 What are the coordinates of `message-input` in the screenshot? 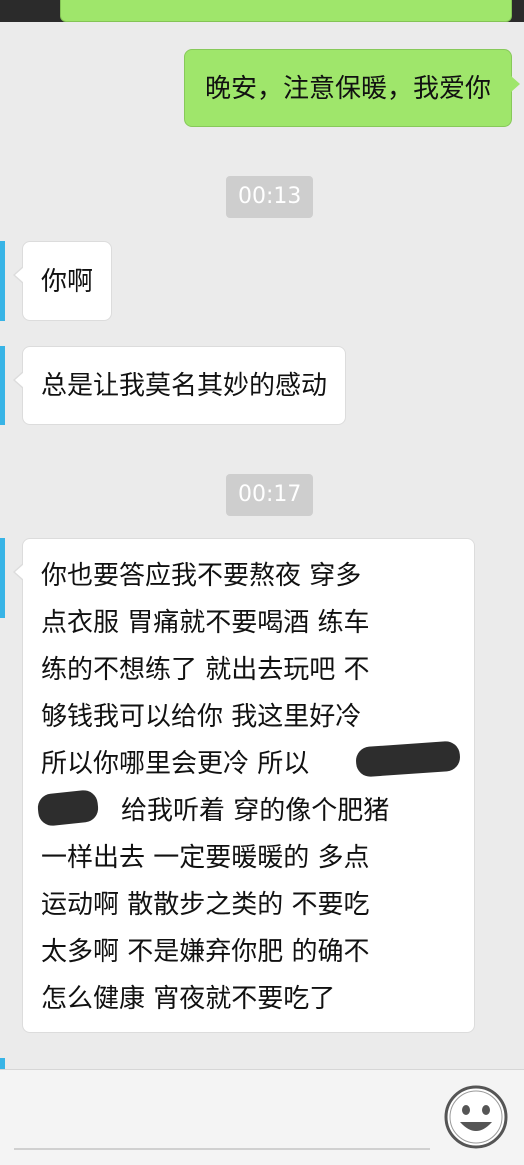 It's located at (222, 1149).